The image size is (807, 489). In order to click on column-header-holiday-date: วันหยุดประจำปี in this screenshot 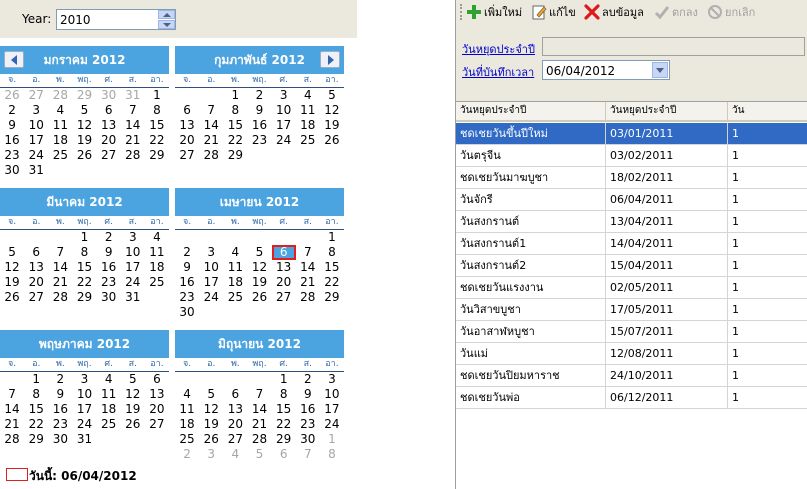, I will do `click(667, 111)`.